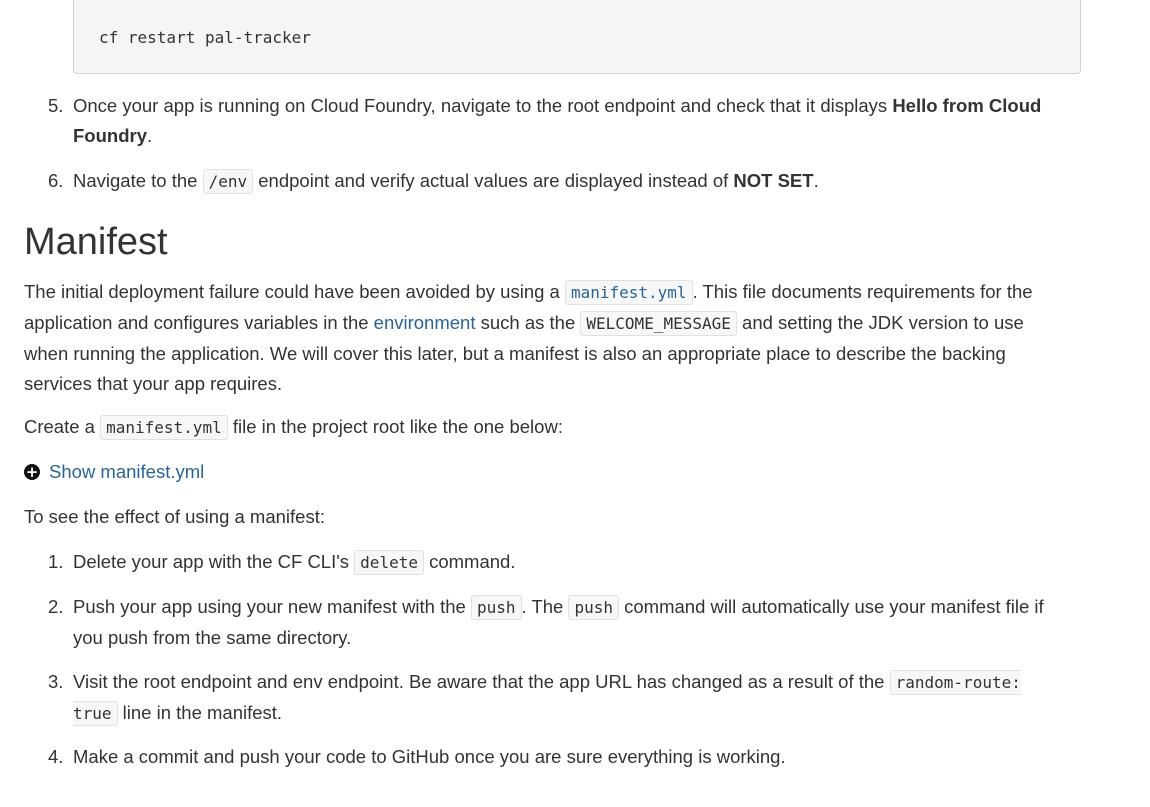 This screenshot has width=1150, height=807. I want to click on manifest-yml-link: manifest.yml, so click(628, 292).